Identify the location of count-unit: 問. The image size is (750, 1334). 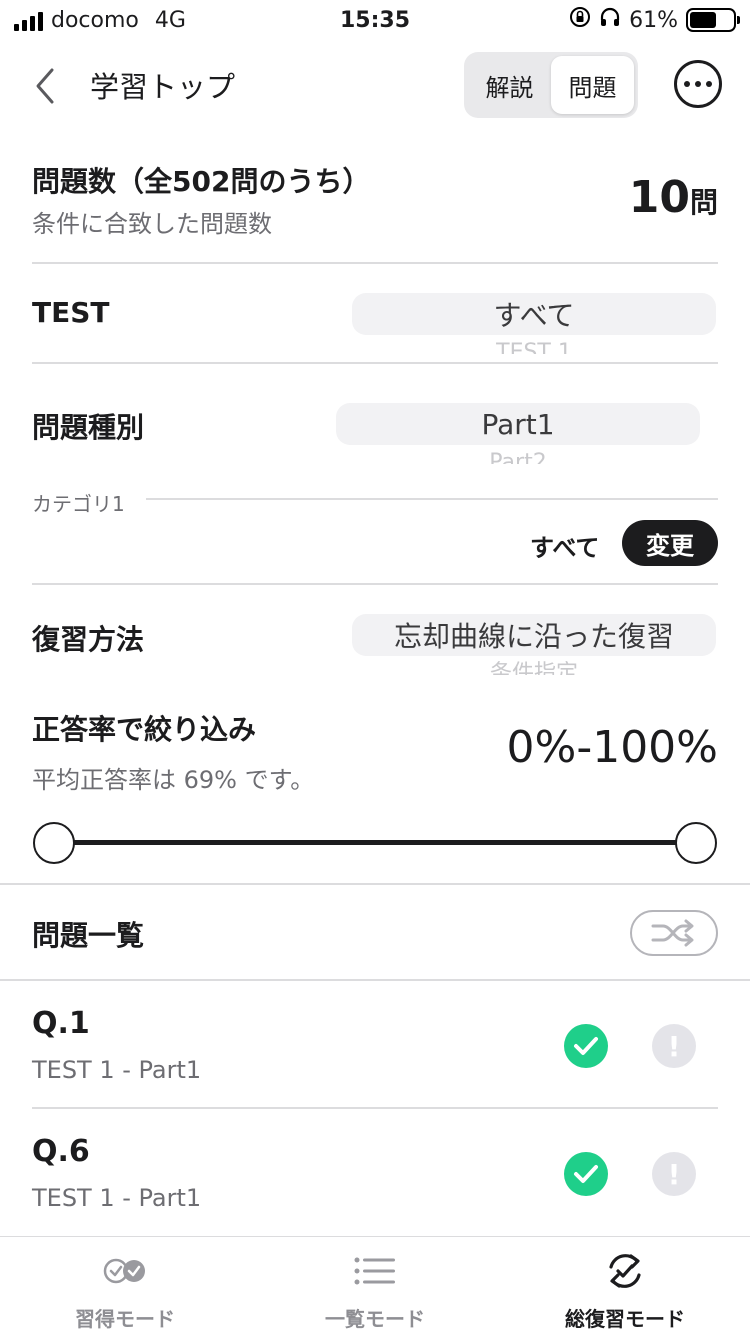
(703, 202).